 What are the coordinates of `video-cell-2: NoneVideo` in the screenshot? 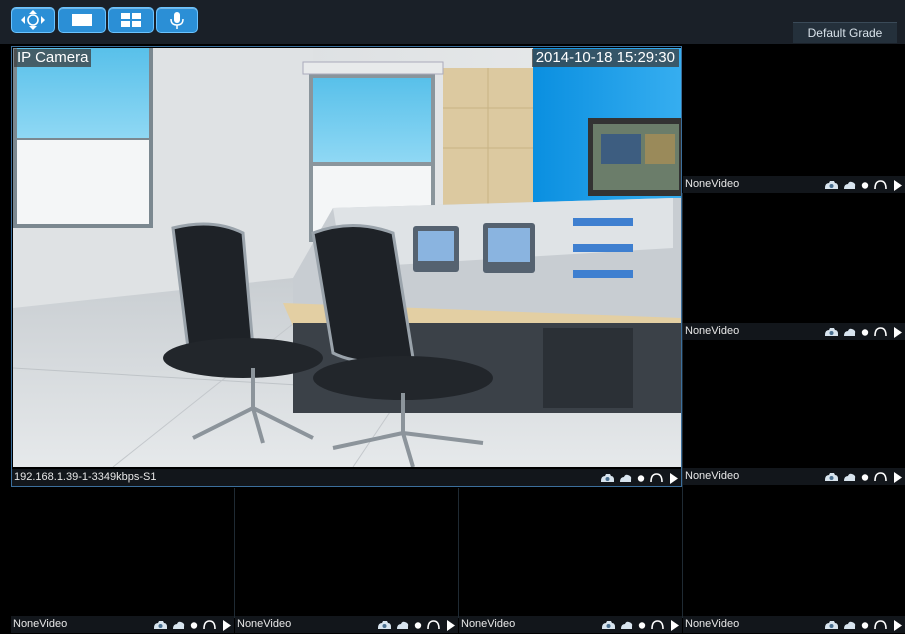 It's located at (794, 119).